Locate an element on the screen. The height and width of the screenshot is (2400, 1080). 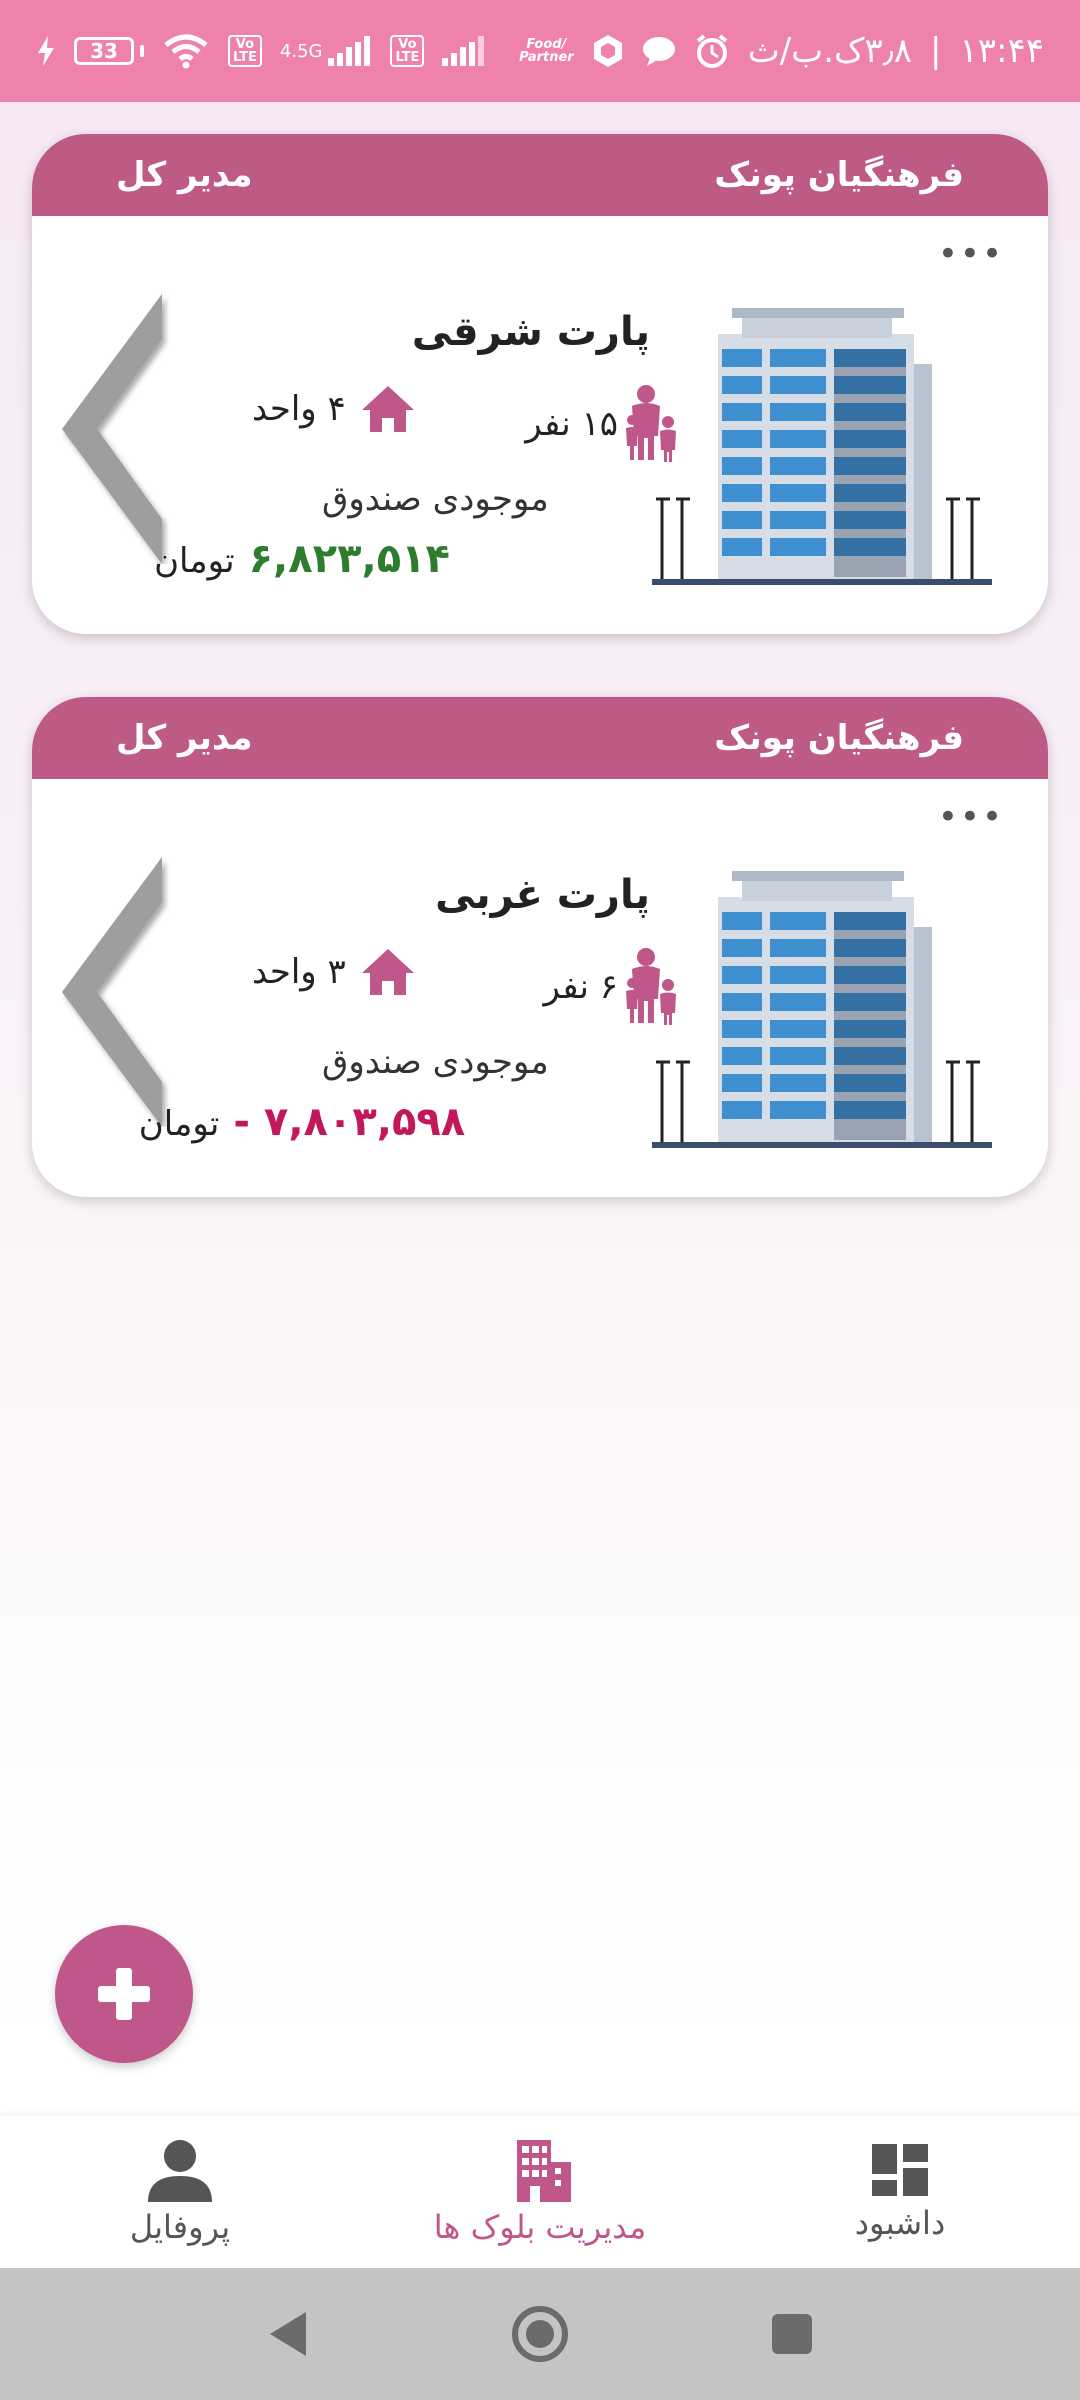
members-text: ۱۵ نفر is located at coordinates (571, 424).